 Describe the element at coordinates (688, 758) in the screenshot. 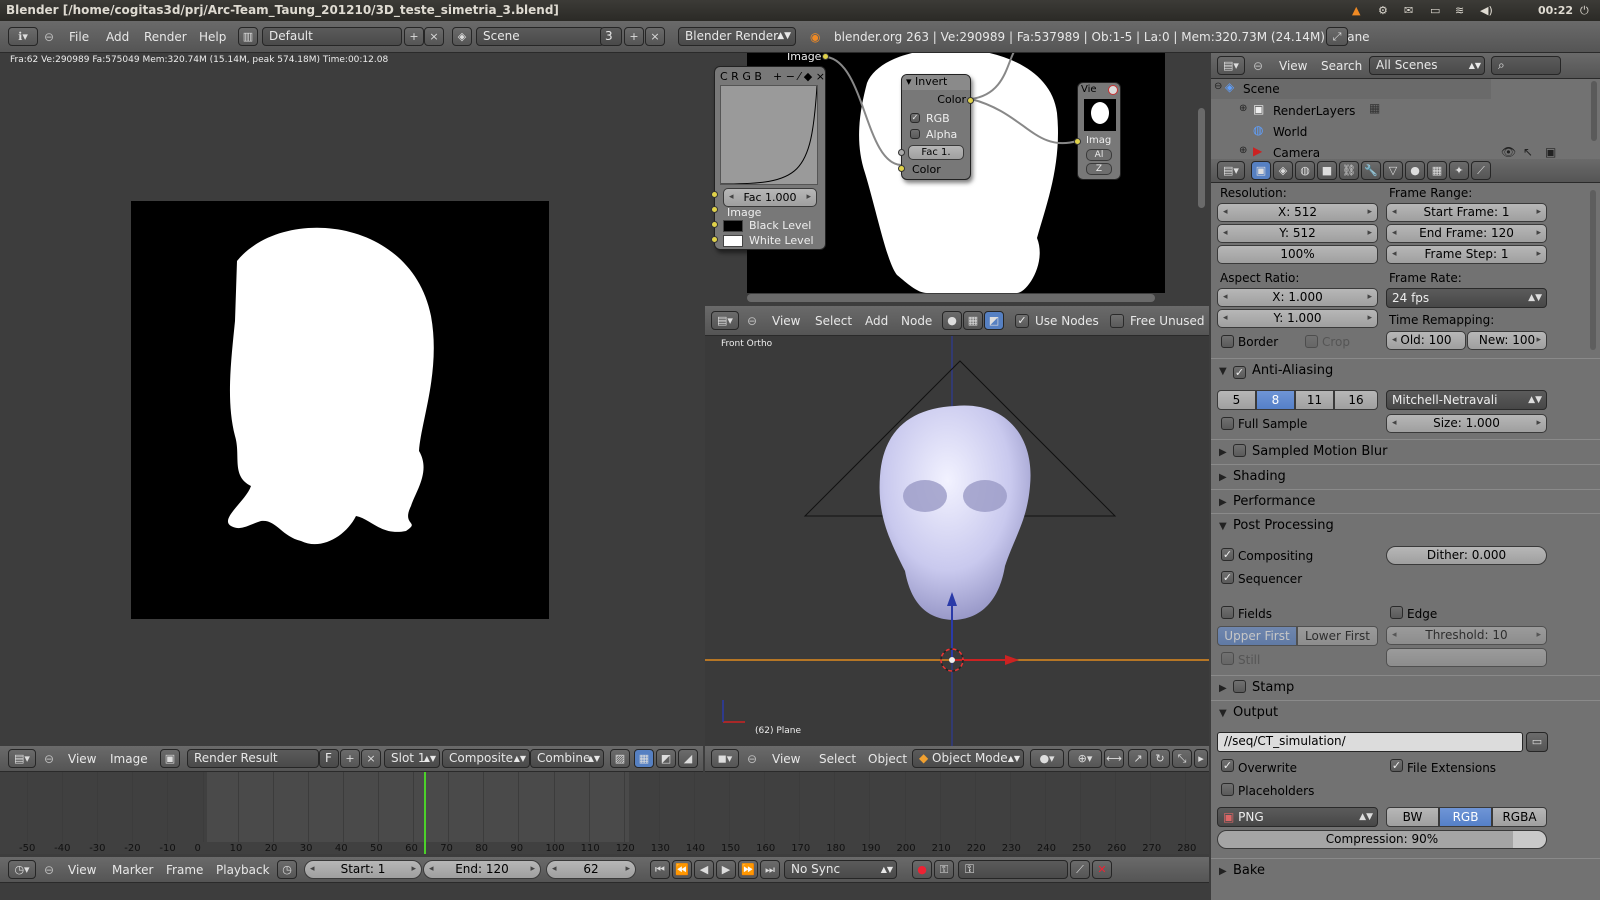

I see `draw-stretch-icon: ◢` at that location.